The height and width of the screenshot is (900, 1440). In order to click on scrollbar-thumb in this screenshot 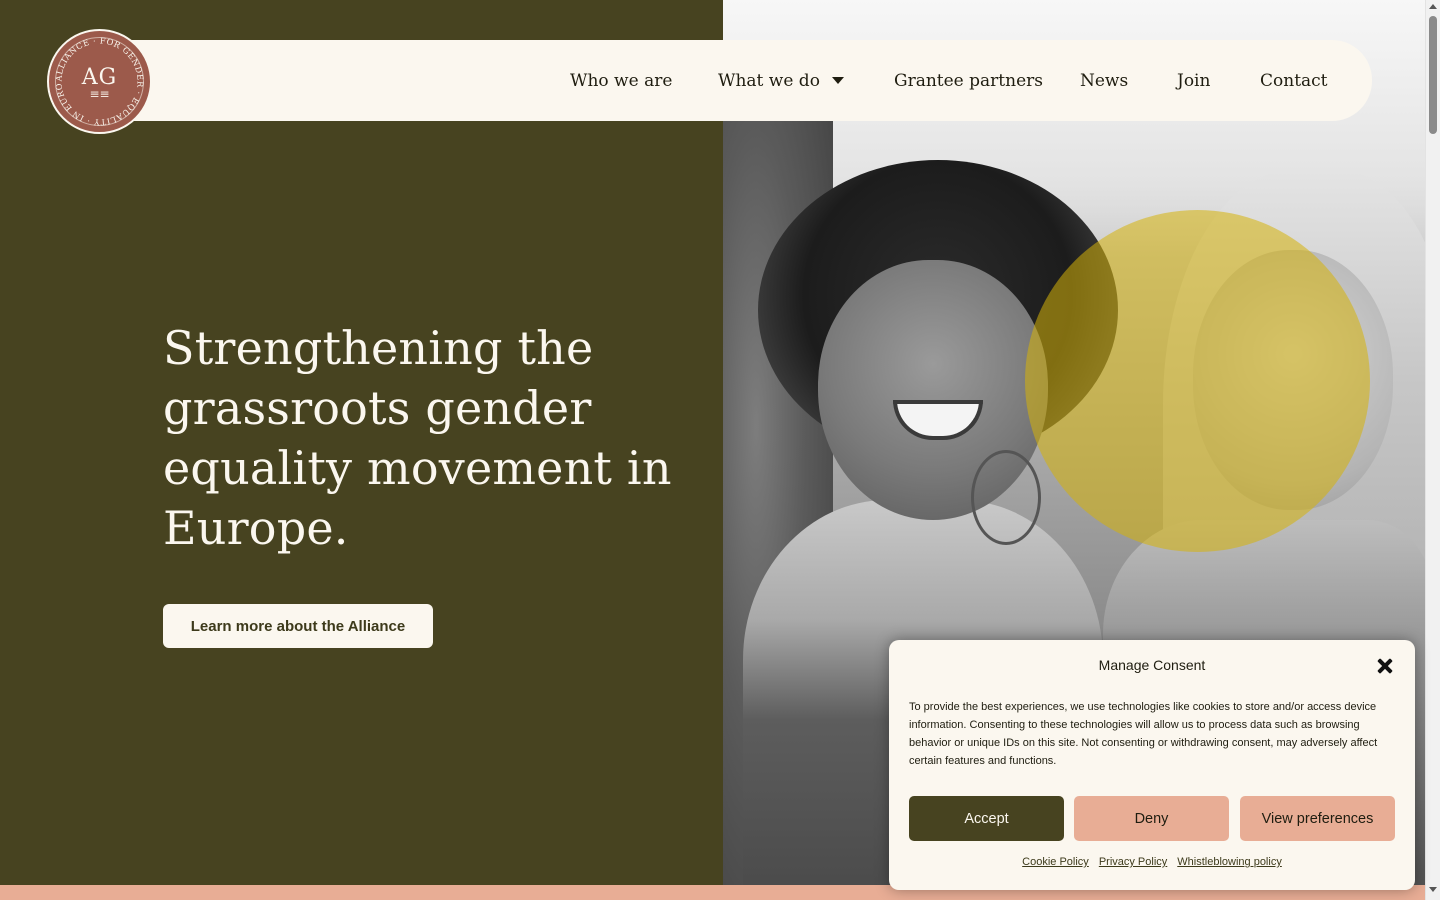, I will do `click(1433, 75)`.